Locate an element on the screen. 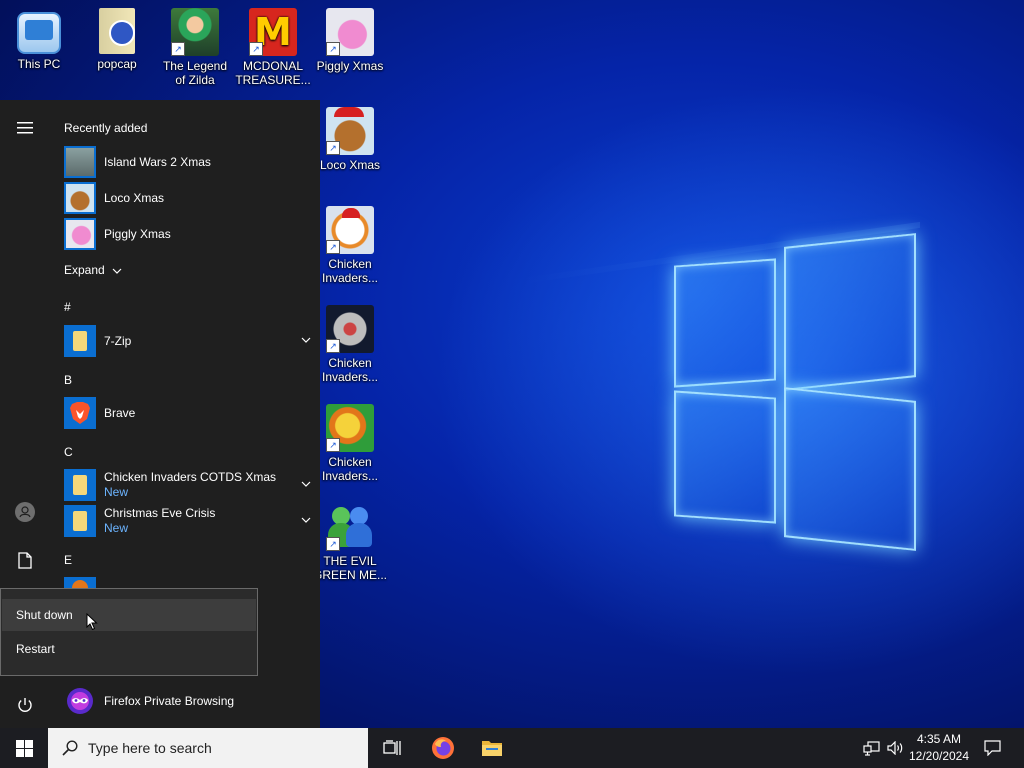  network-tray-icon-button is located at coordinates (871, 748).